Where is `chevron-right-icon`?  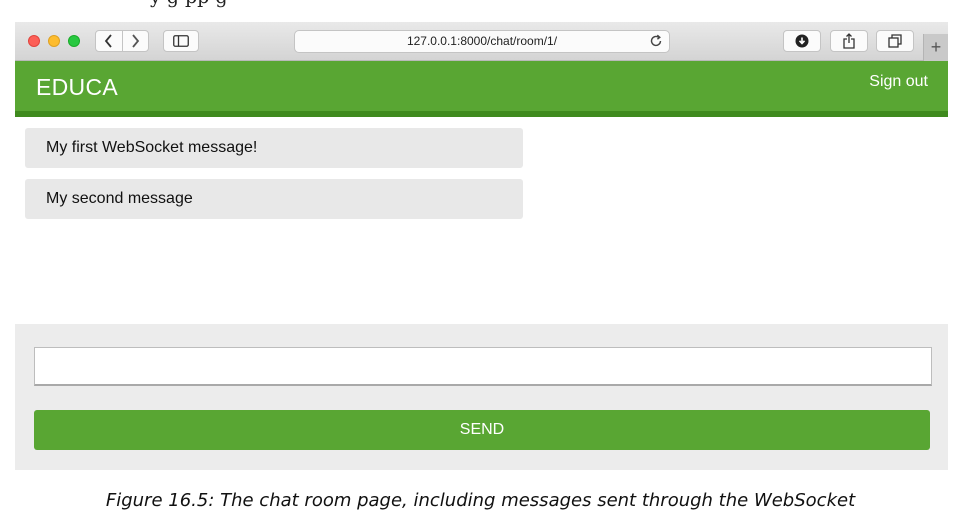 chevron-right-icon is located at coordinates (136, 41).